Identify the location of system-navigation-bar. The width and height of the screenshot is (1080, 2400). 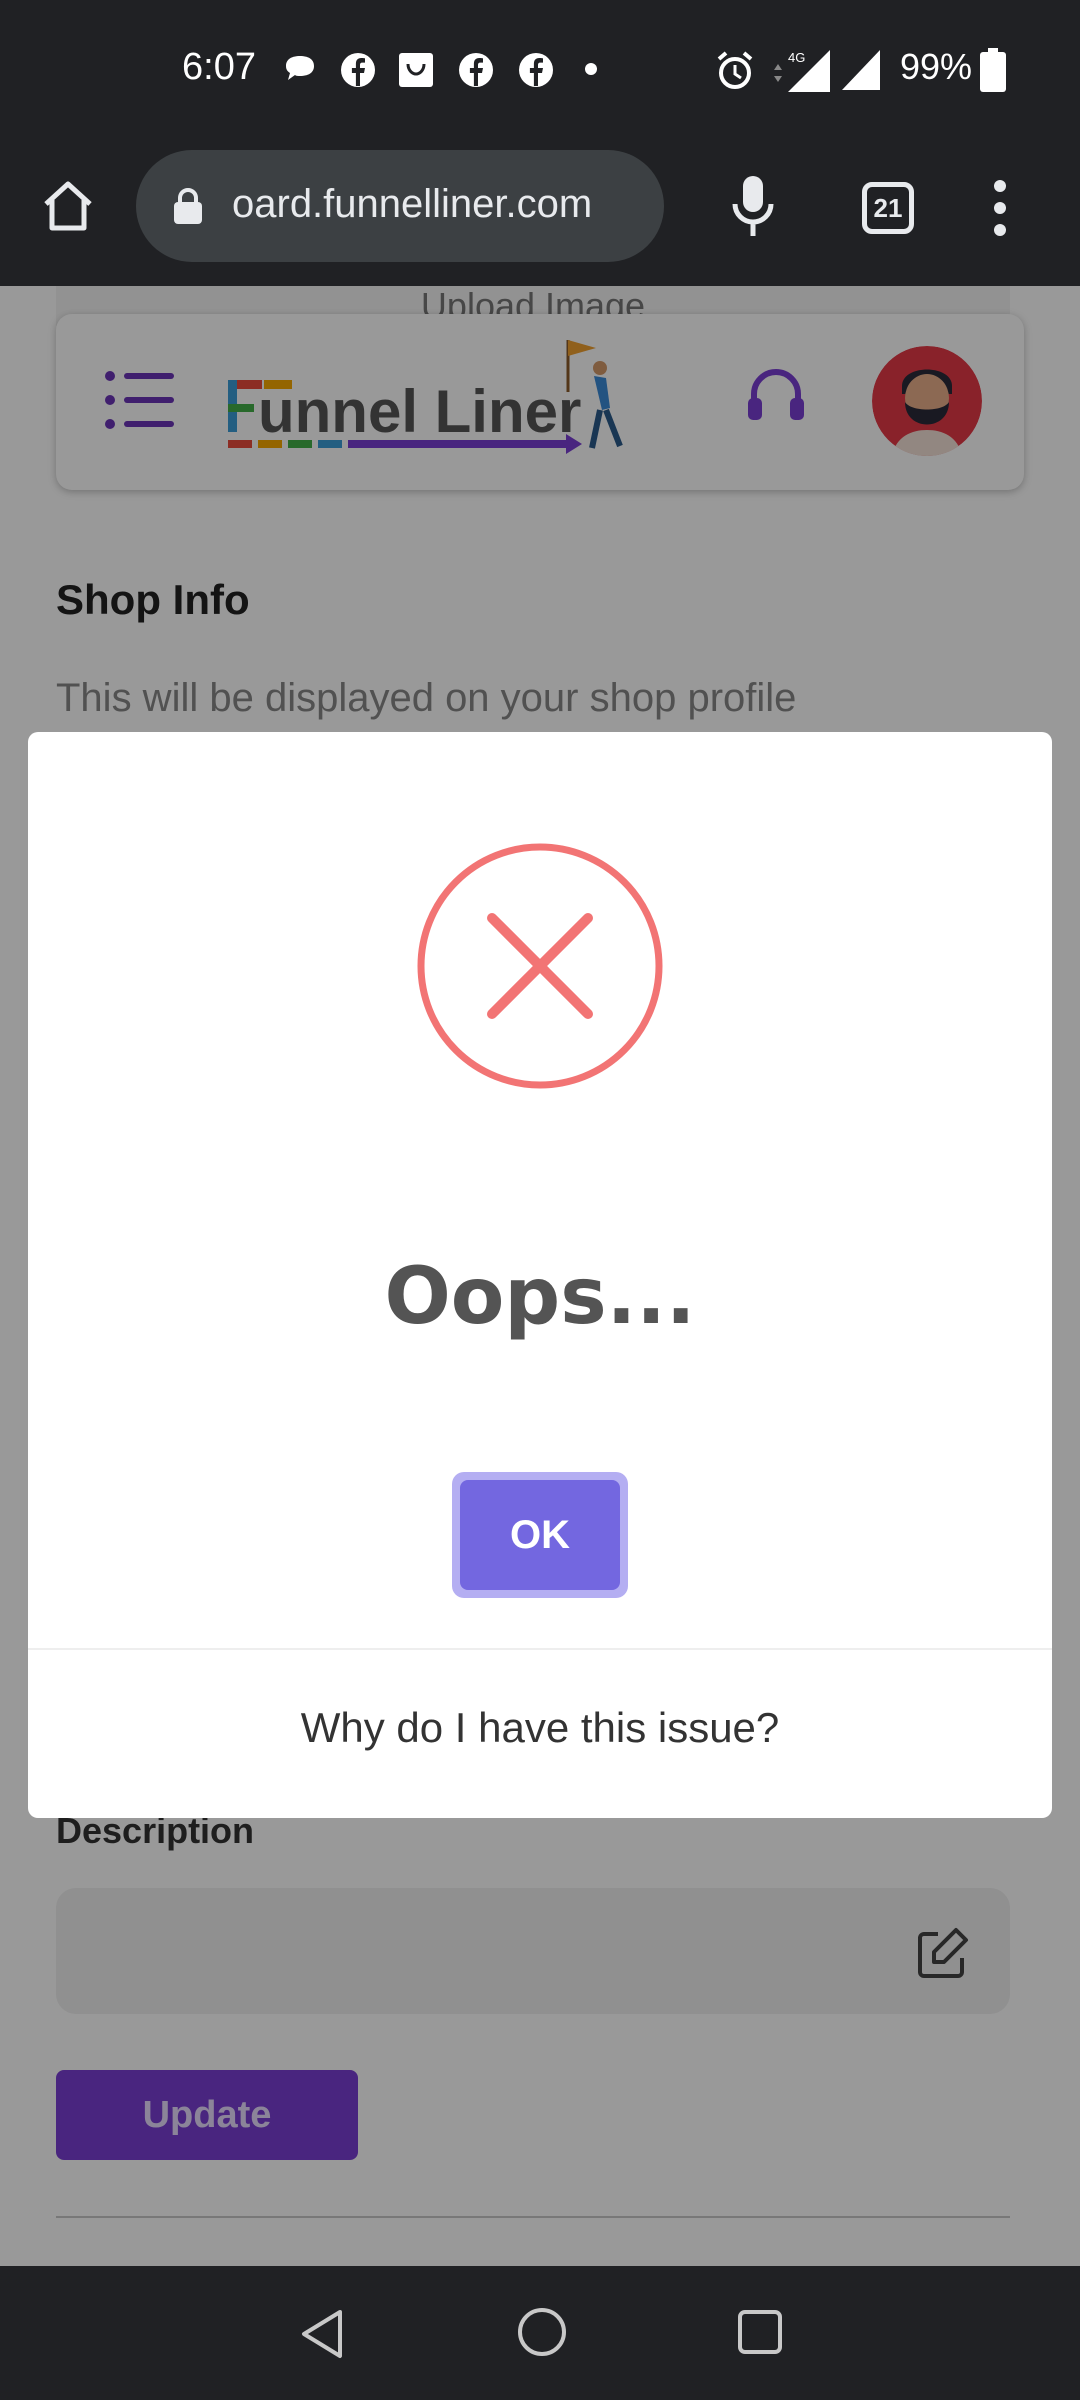
(540, 2333).